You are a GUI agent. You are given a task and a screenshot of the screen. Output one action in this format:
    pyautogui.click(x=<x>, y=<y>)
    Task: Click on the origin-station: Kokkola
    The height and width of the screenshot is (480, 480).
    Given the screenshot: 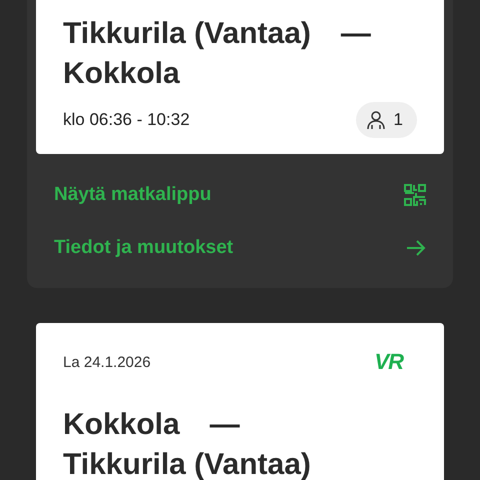 What is the action you would take?
    pyautogui.click(x=121, y=425)
    